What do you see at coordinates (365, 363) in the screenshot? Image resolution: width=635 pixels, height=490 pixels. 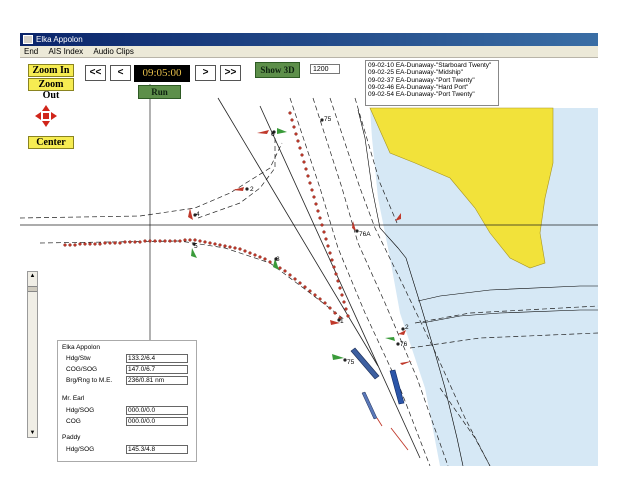 I see `vessel-elka-appolon` at bounding box center [365, 363].